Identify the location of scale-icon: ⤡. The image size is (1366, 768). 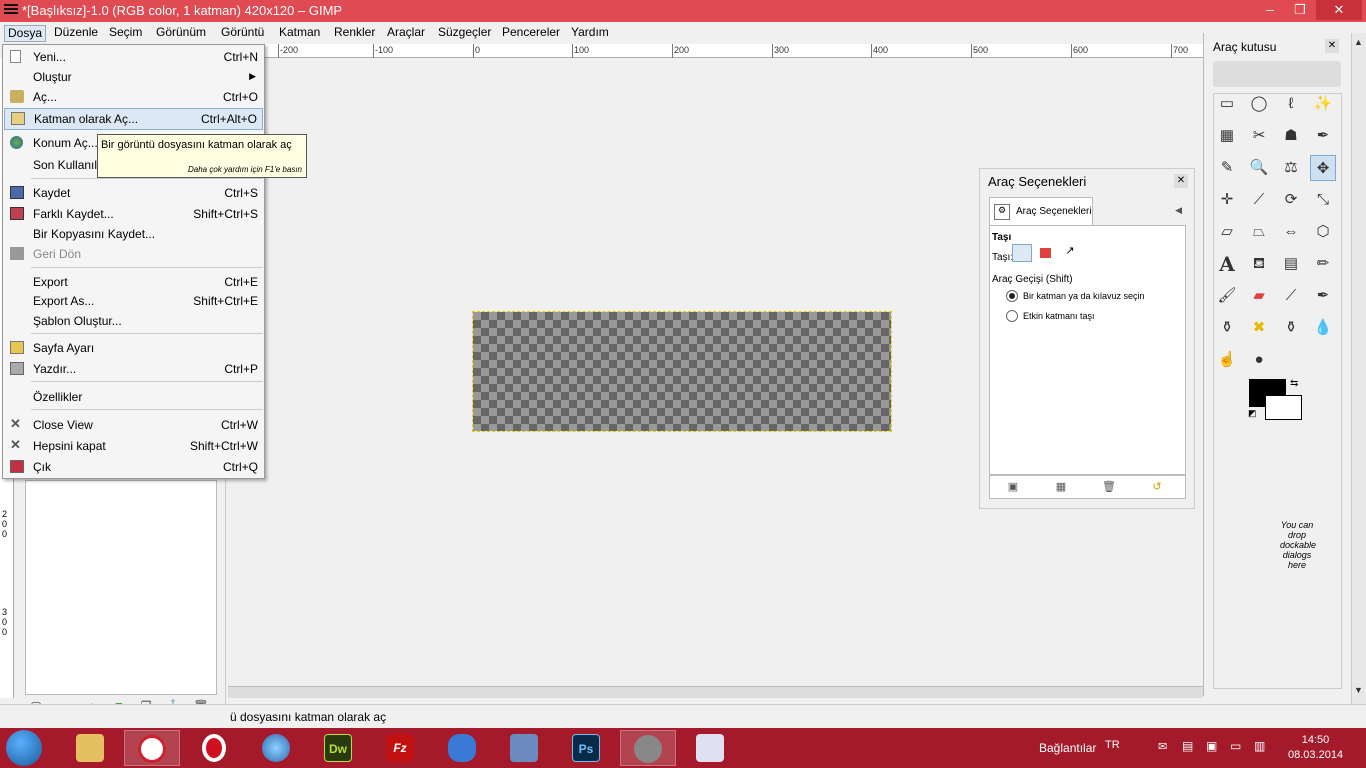
(1323, 200).